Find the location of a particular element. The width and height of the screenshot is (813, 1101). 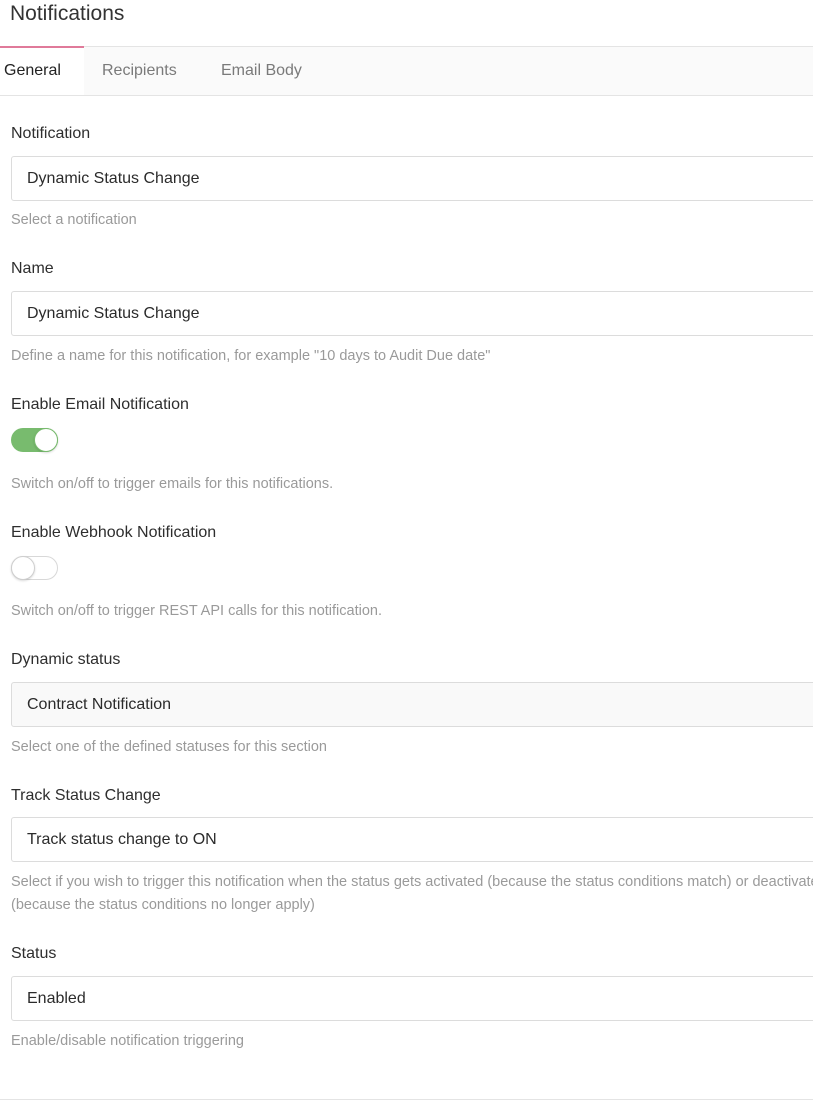

tab-email-body: Email Body is located at coordinates (261, 71).